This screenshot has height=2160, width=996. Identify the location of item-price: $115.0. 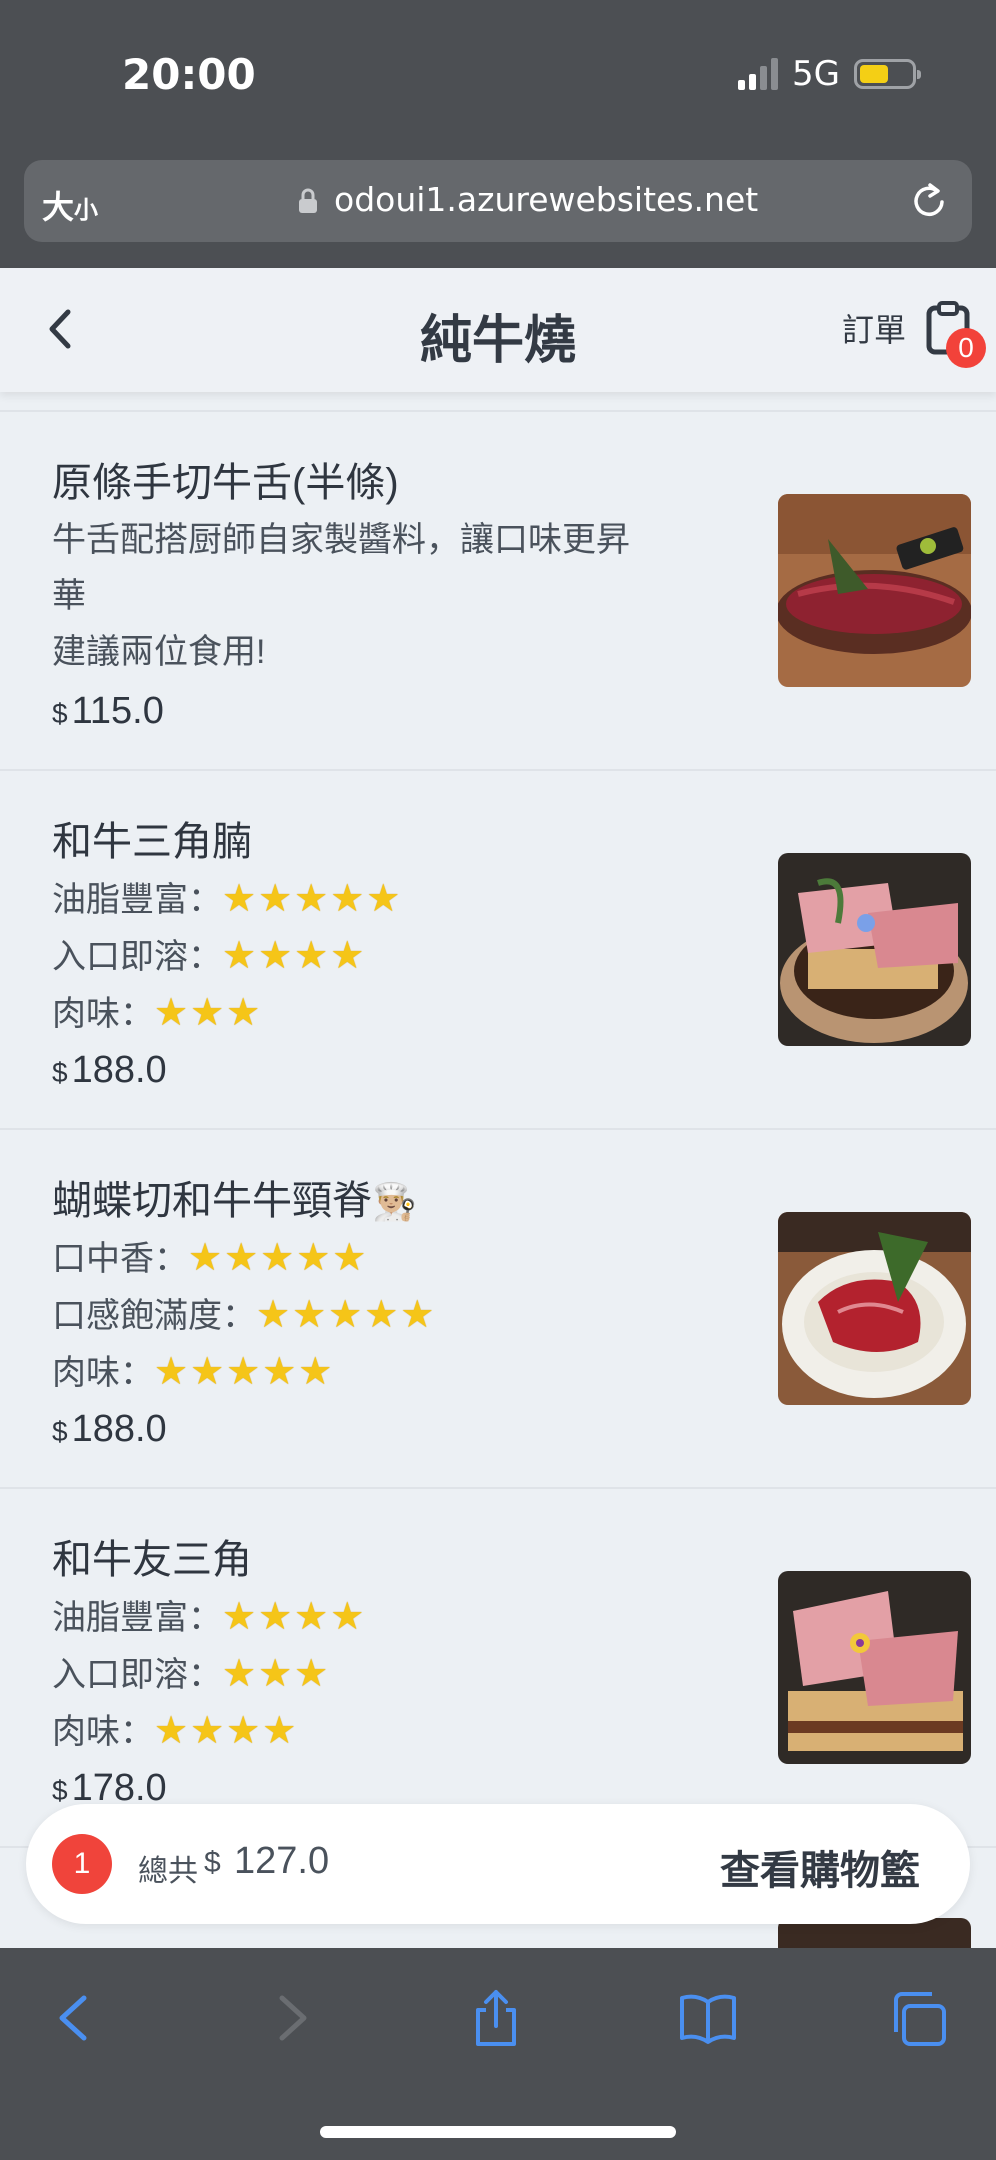
(108, 711).